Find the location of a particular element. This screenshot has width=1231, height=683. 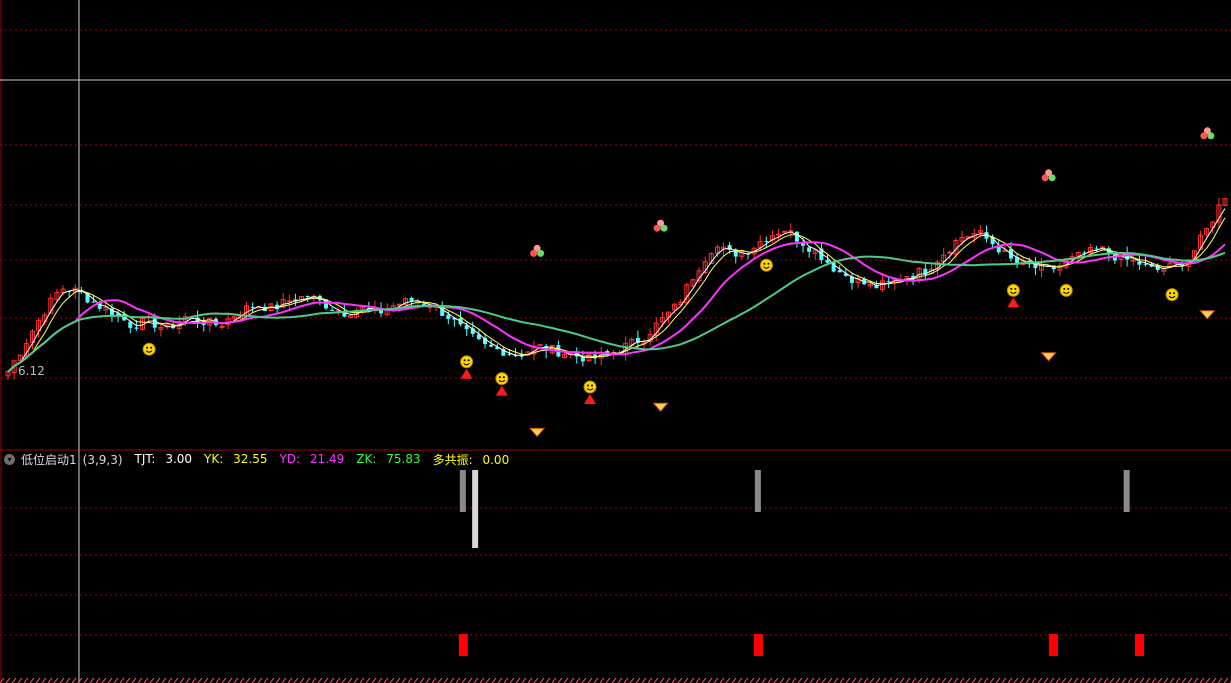

indicator-item-dgz: 多共振: 0.00 is located at coordinates (471, 459).